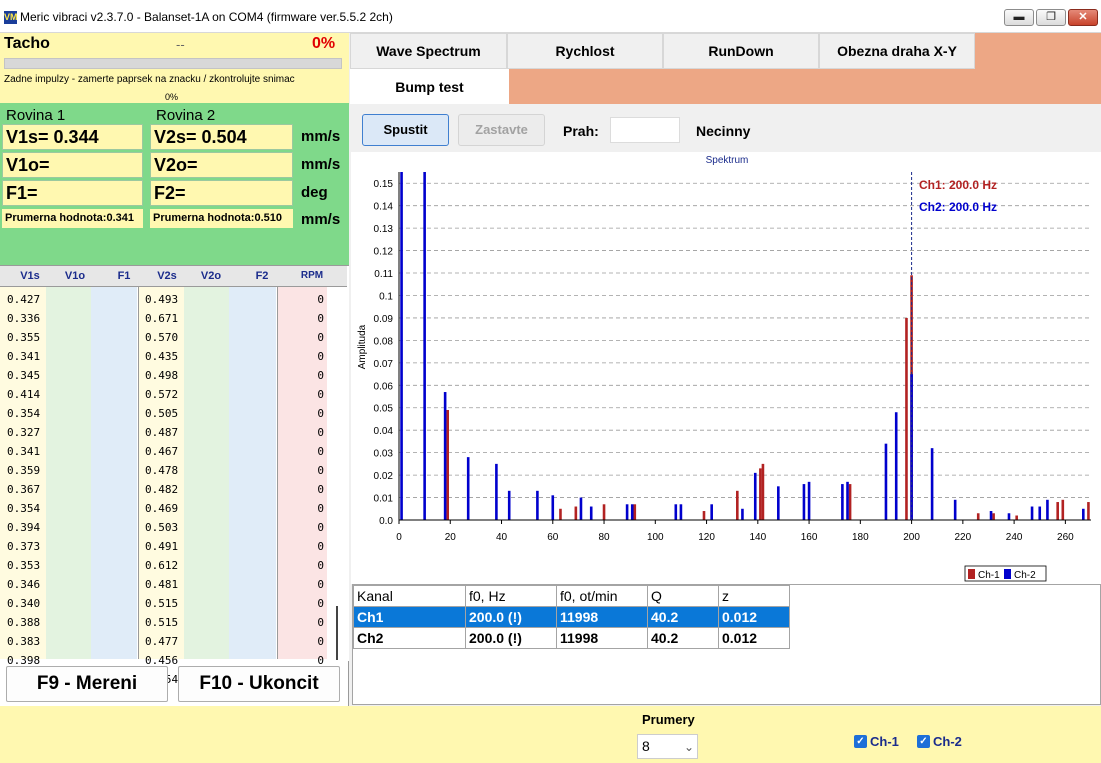 The width and height of the screenshot is (1101, 763). Describe the element at coordinates (362, 346) in the screenshot. I see `y-axis-label: Amplituda` at that location.